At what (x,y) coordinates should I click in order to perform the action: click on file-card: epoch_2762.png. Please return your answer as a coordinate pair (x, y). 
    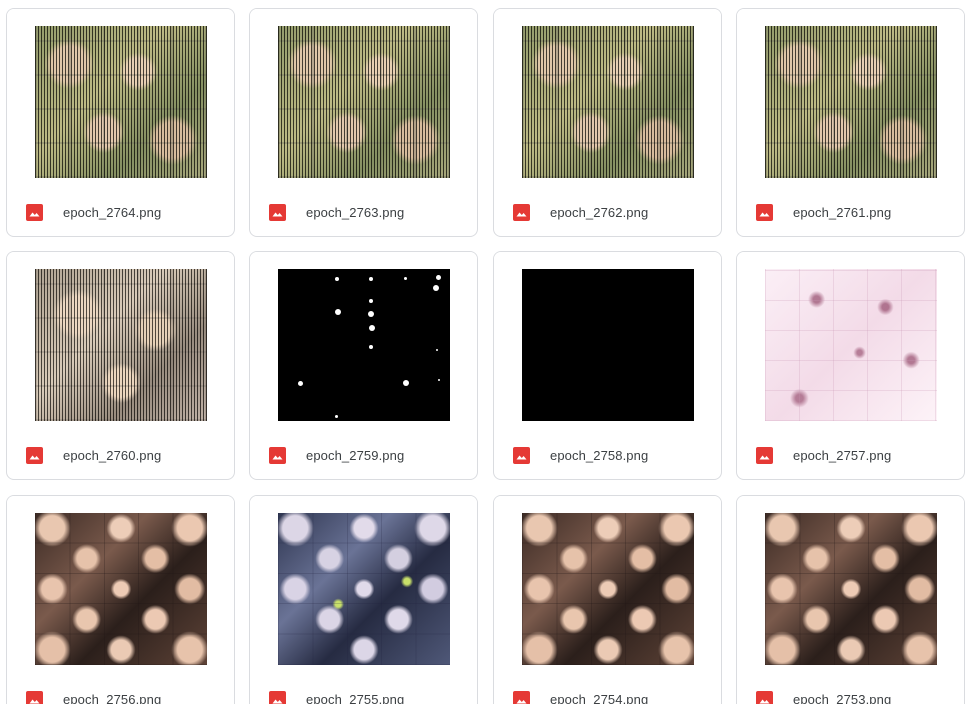
    Looking at the image, I should click on (607, 122).